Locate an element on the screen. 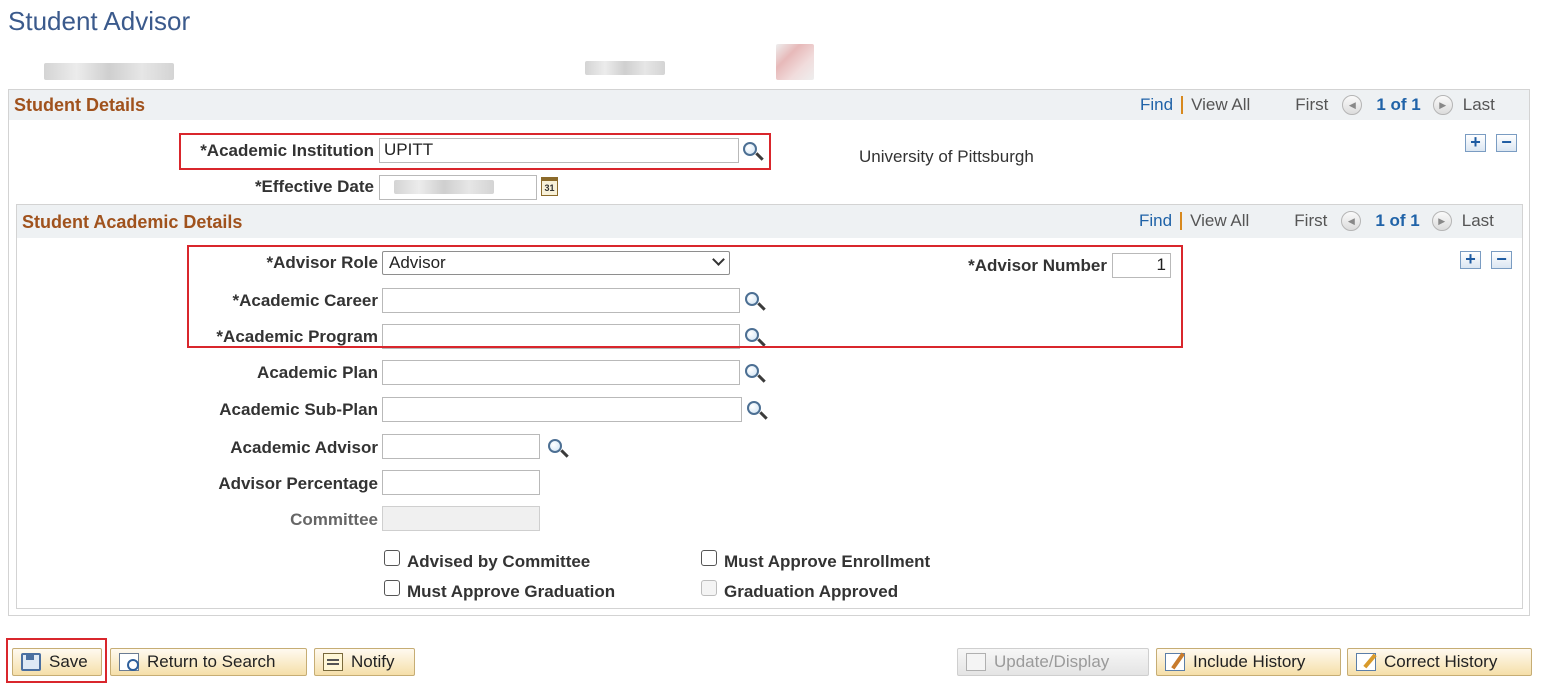 The image size is (1544, 689). academic-advisor-label: Academic Advisor is located at coordinates (304, 447).